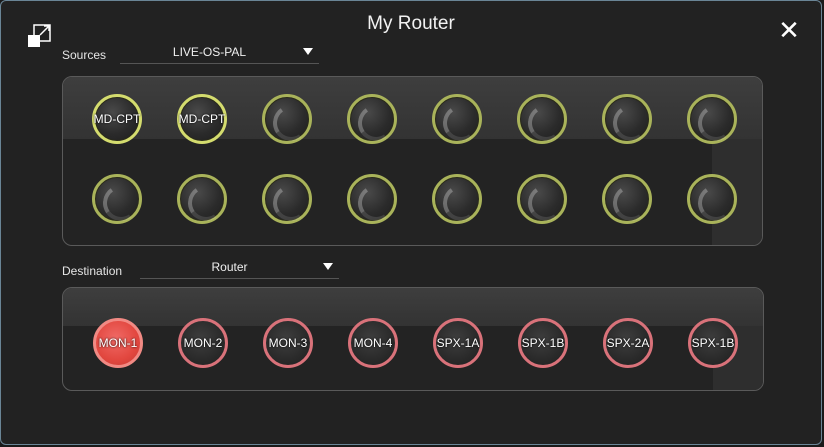 The image size is (824, 447). I want to click on destination-button: SPX-2A, so click(628, 343).